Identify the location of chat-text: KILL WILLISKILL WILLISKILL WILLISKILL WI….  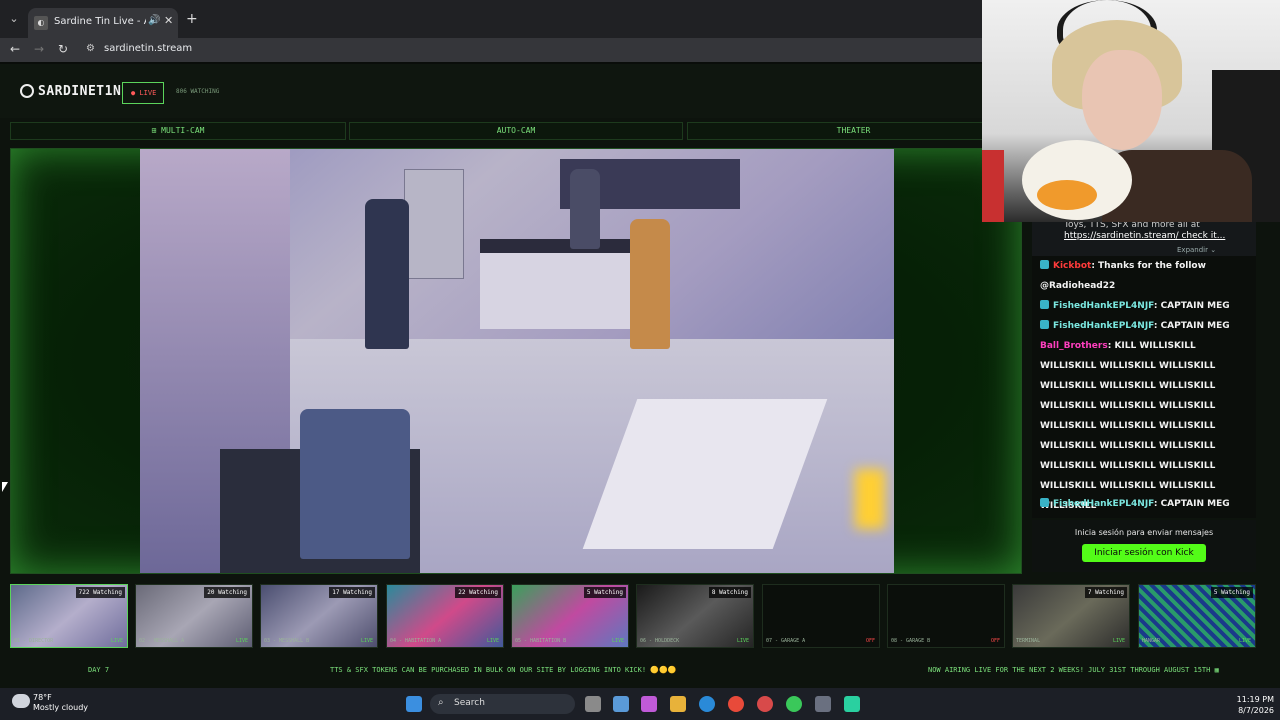
(1128, 426).